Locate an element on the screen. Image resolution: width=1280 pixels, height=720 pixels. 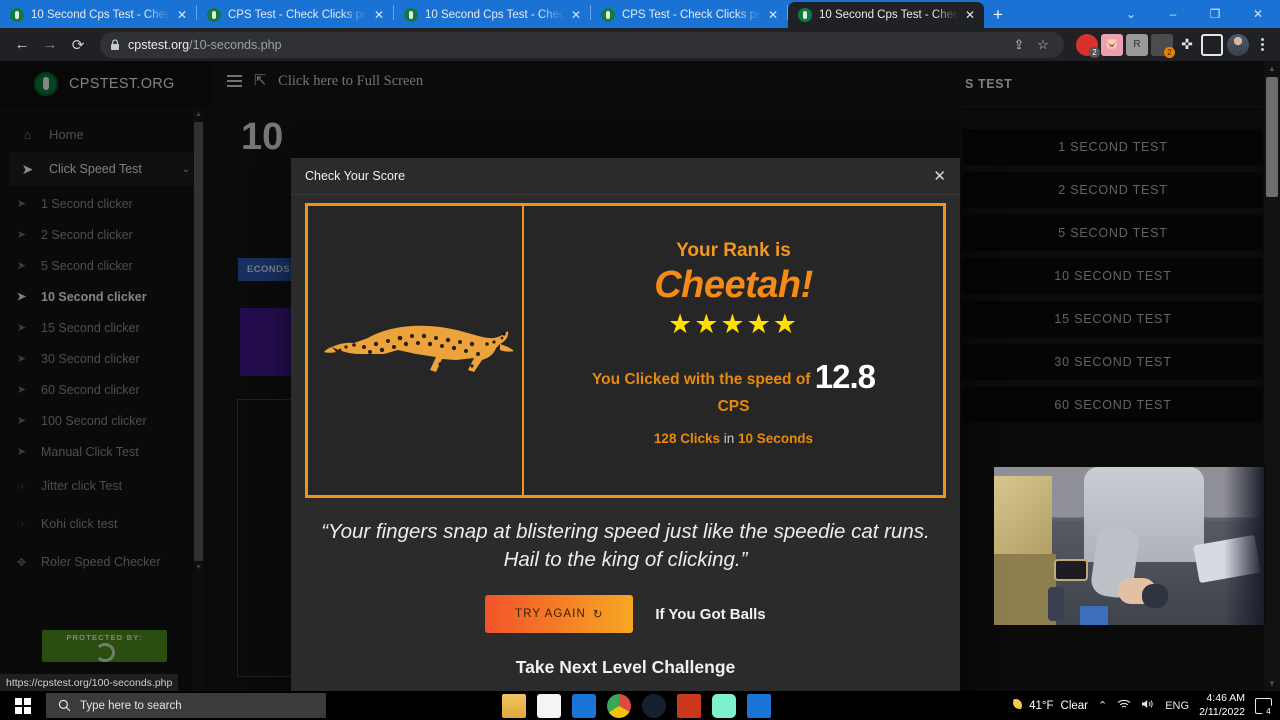
movies-tv-icon is located at coordinates (759, 705).